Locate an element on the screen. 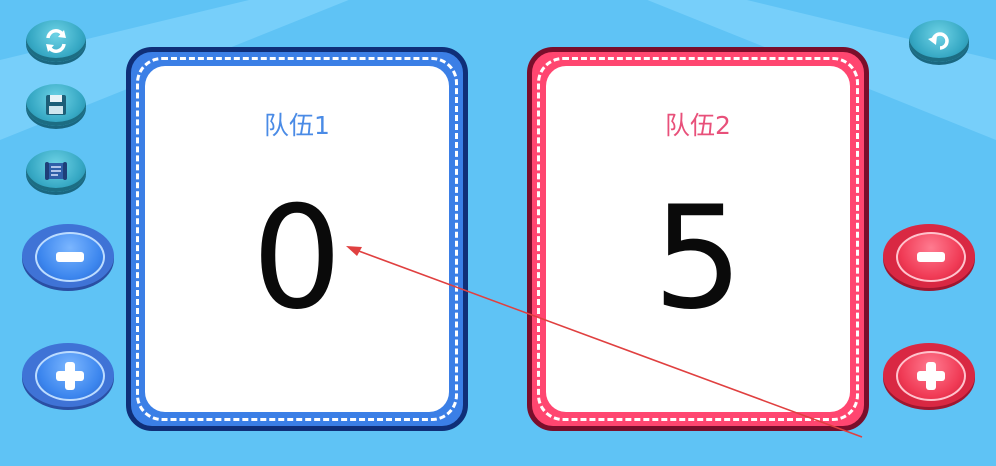  team1-minus-button is located at coordinates (68, 256).